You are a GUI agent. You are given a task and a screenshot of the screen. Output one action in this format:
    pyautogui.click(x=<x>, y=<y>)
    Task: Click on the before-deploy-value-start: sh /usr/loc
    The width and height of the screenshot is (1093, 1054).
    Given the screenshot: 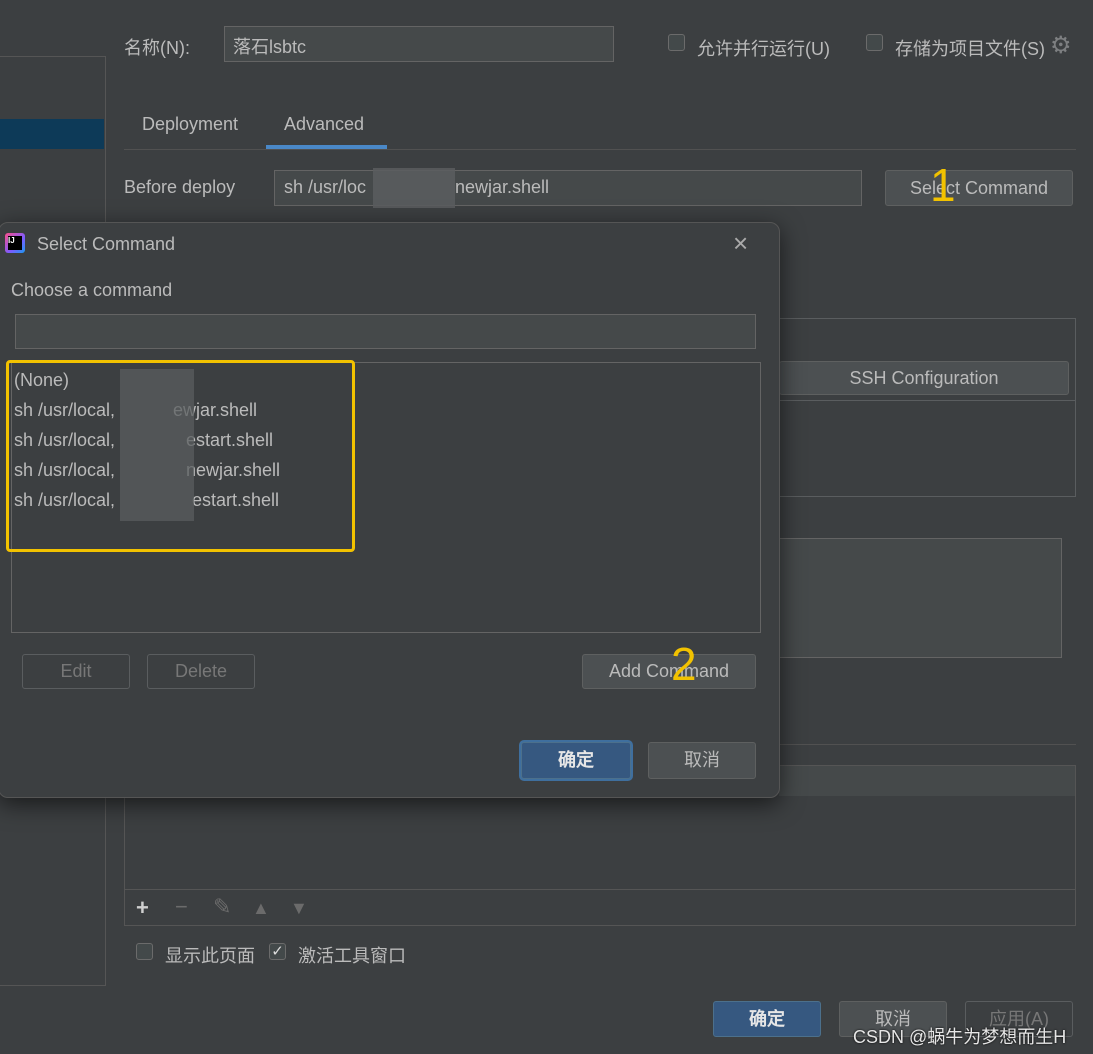 What is the action you would take?
    pyautogui.click(x=325, y=187)
    